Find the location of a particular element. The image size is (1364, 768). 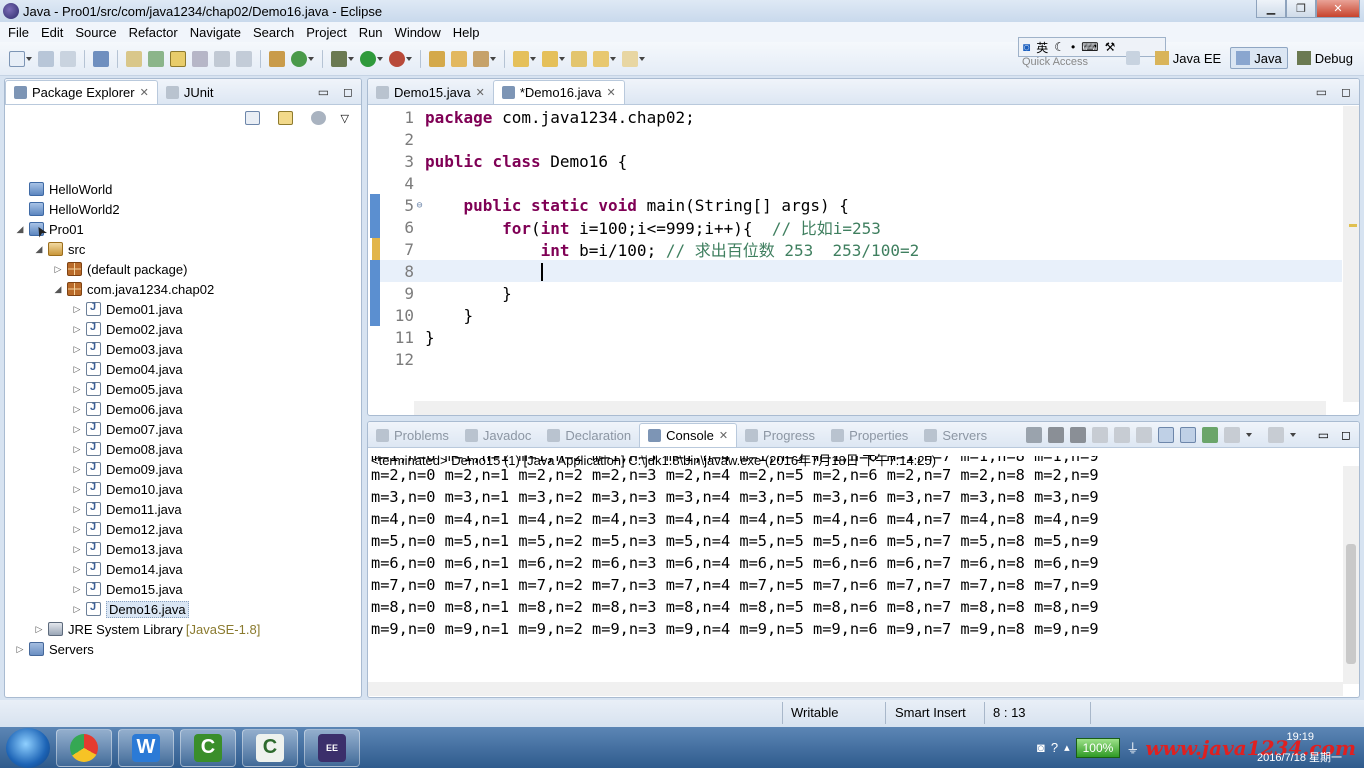

keyboard-icon: ⌨ is located at coordinates (1089, 47).